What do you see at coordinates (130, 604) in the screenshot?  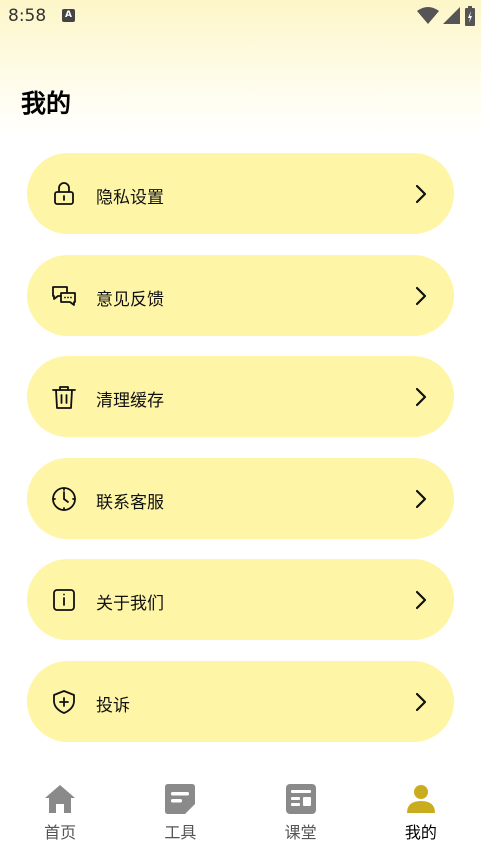 I see `menu-item-label: 关于我们` at bounding box center [130, 604].